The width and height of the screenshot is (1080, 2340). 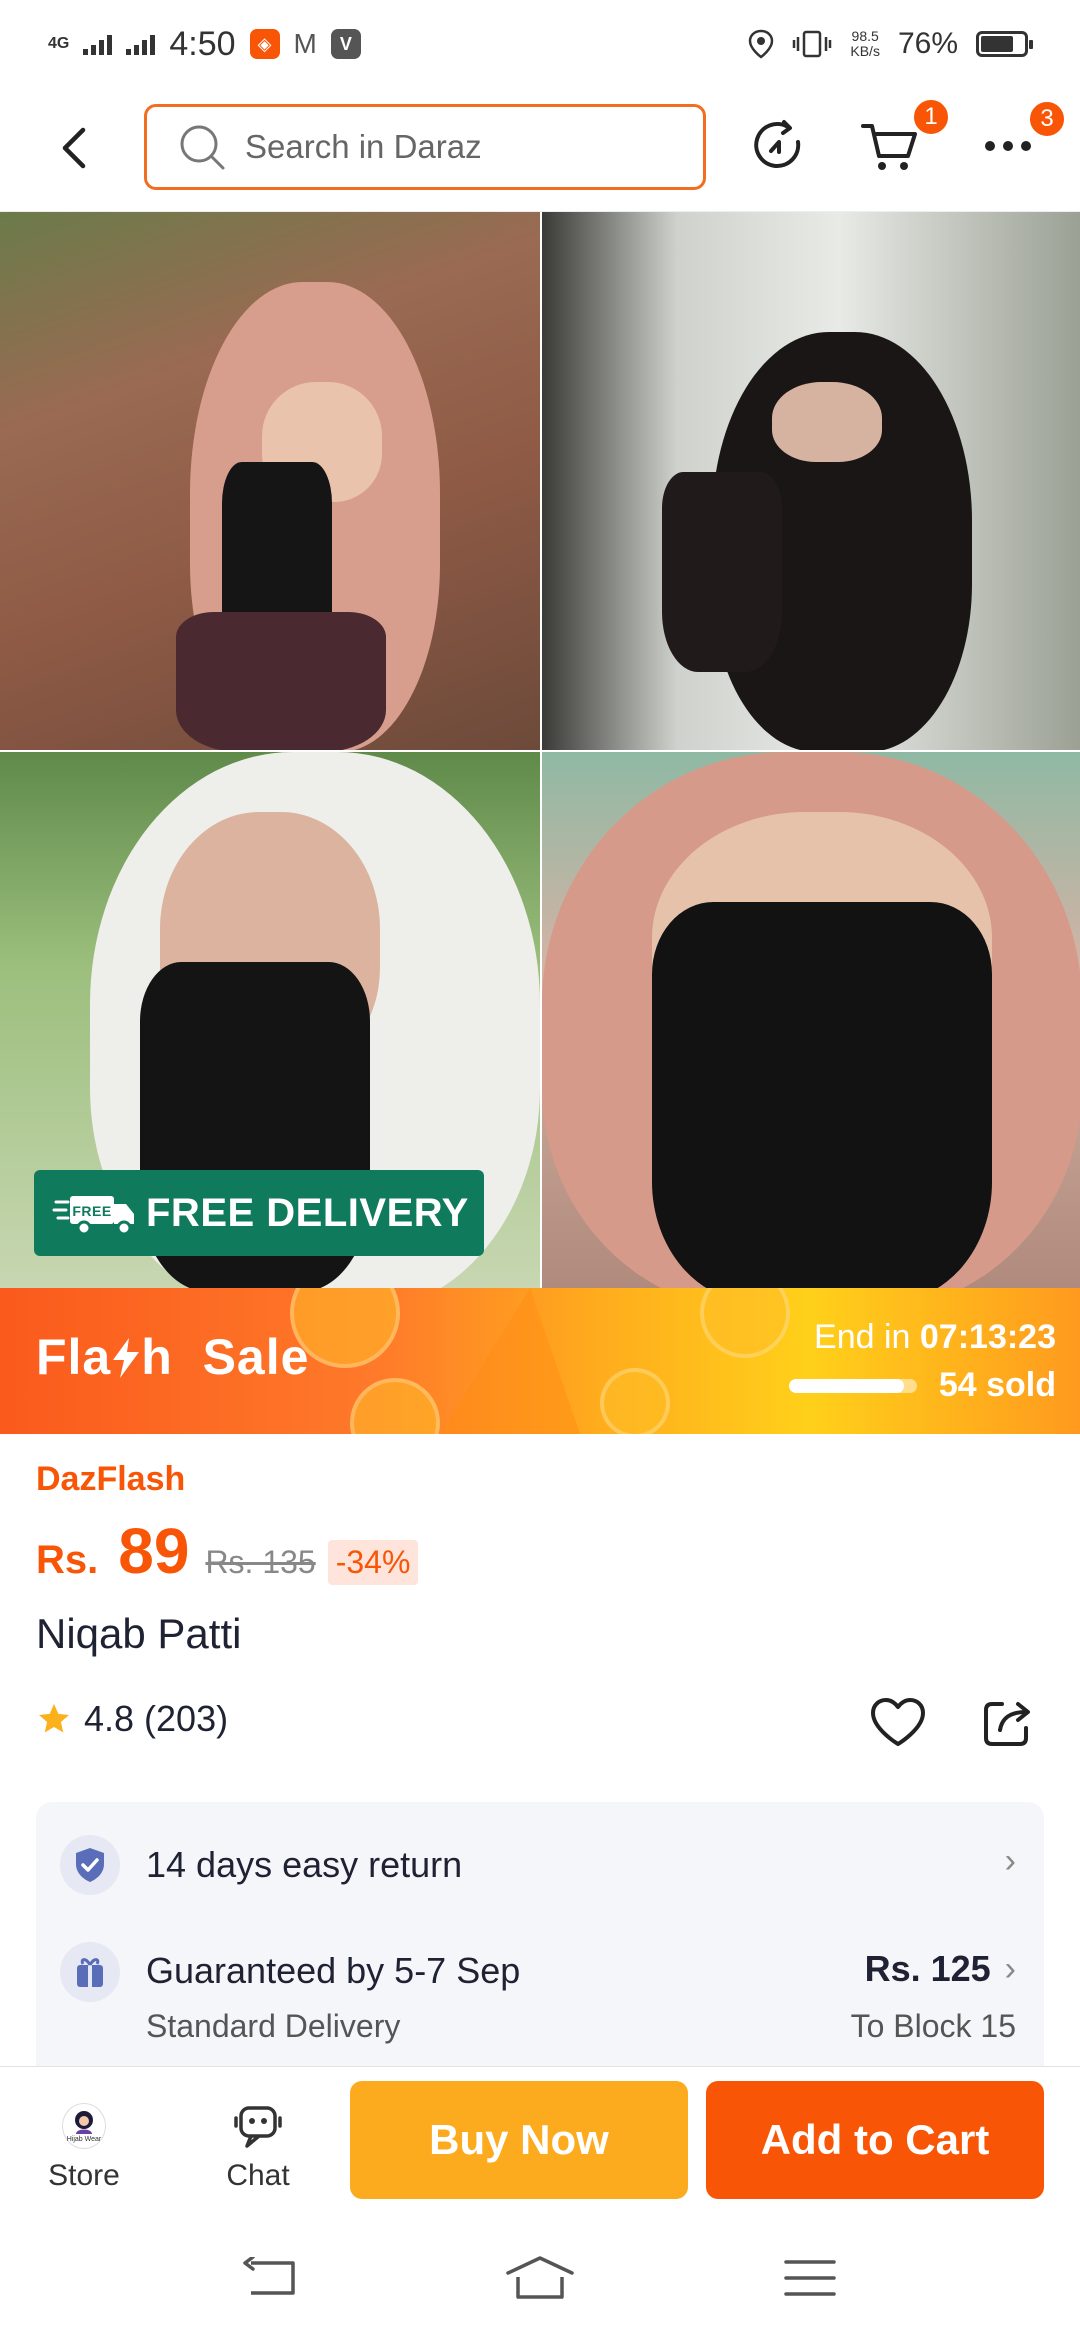 I want to click on nav-menu-icon, so click(x=810, y=2278).